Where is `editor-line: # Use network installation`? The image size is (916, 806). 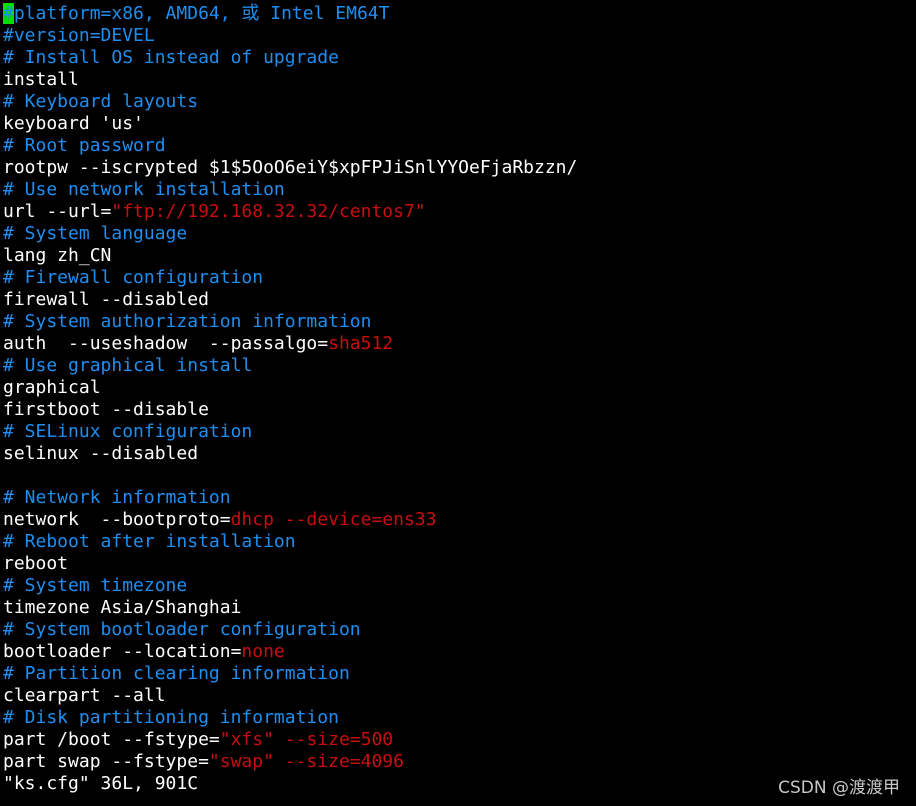 editor-line: # Use network installation is located at coordinates (290, 190).